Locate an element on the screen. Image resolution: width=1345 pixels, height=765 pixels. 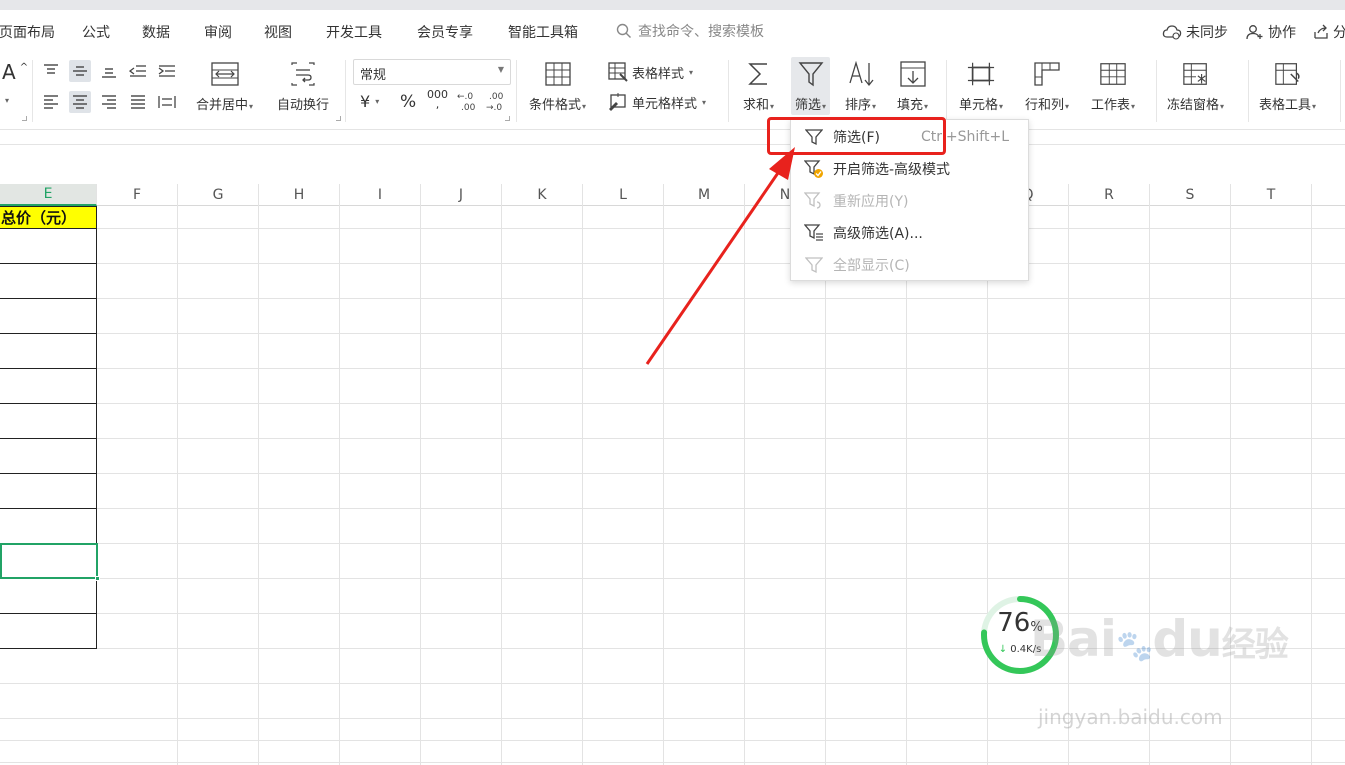
column-header-j: J is located at coordinates (461, 195).